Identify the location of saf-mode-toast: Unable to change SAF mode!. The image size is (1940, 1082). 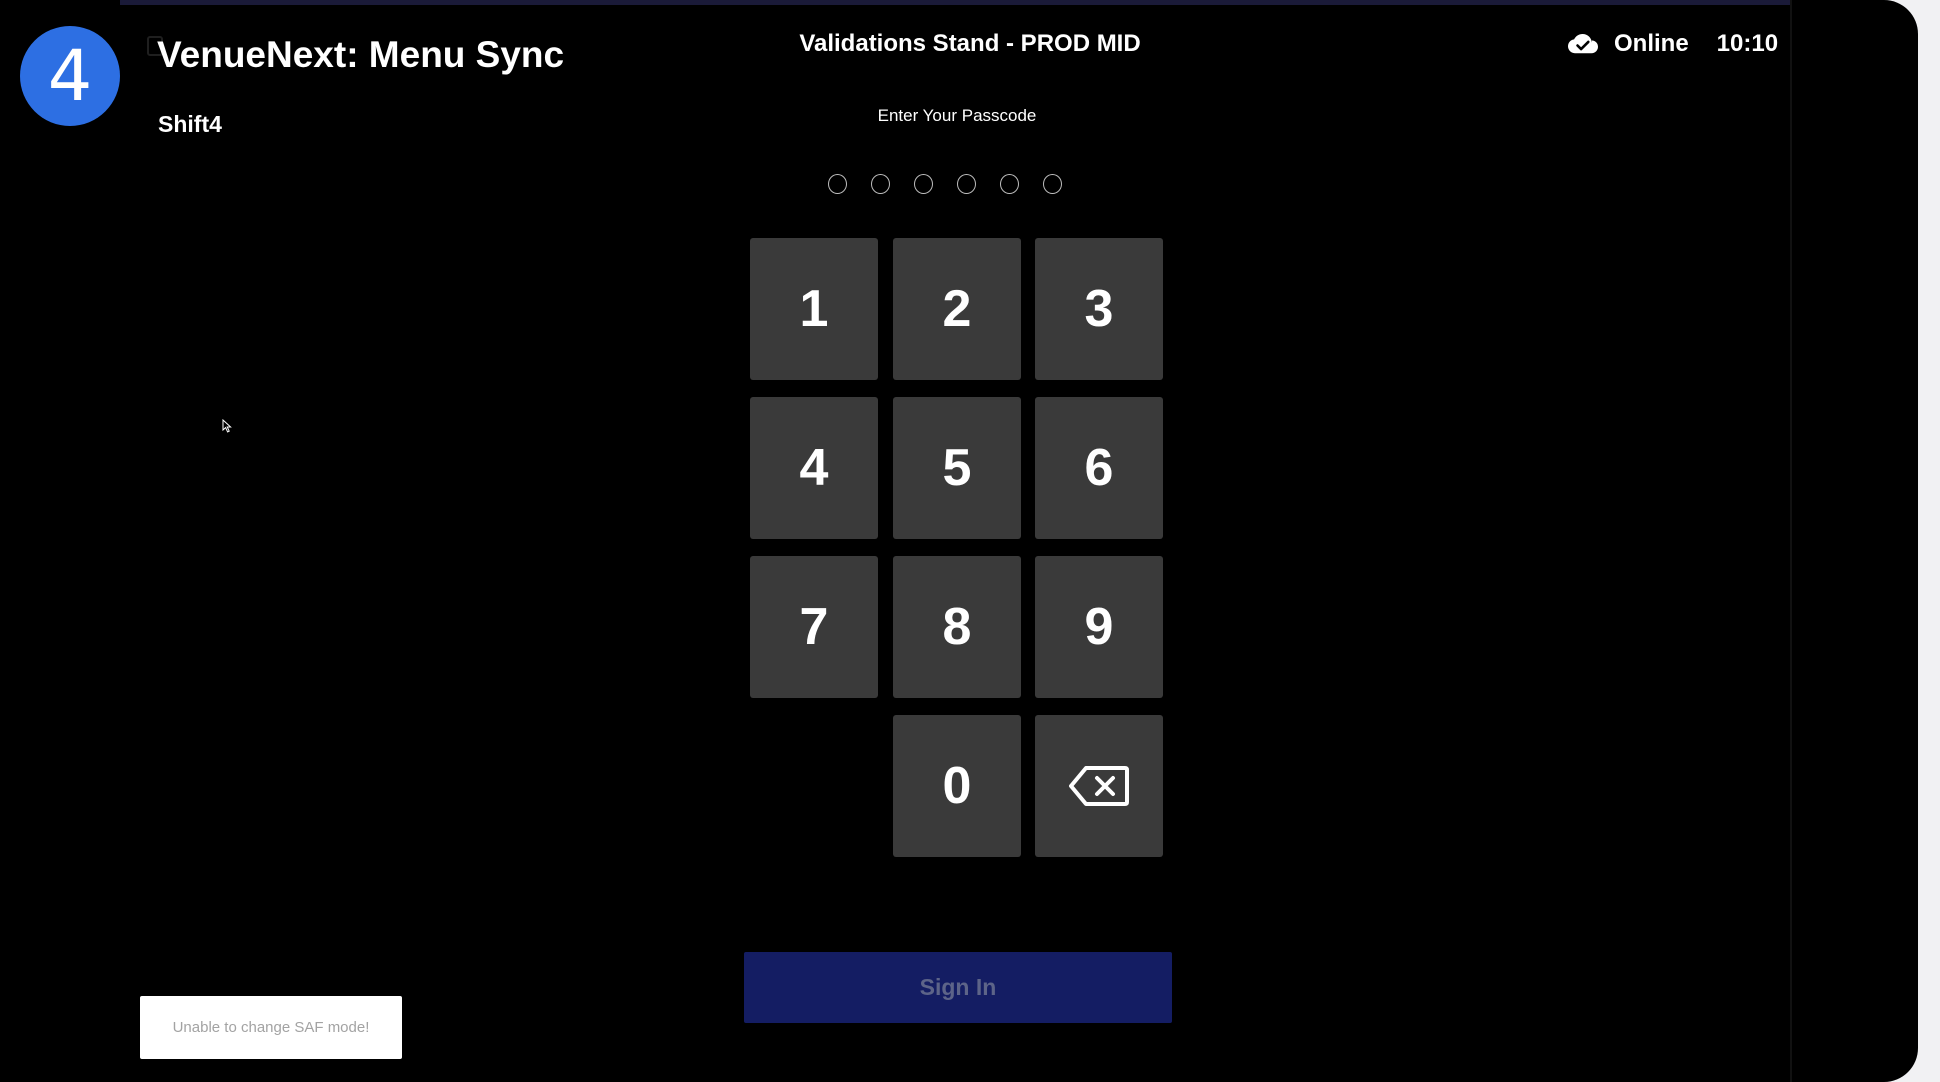
(271, 1027).